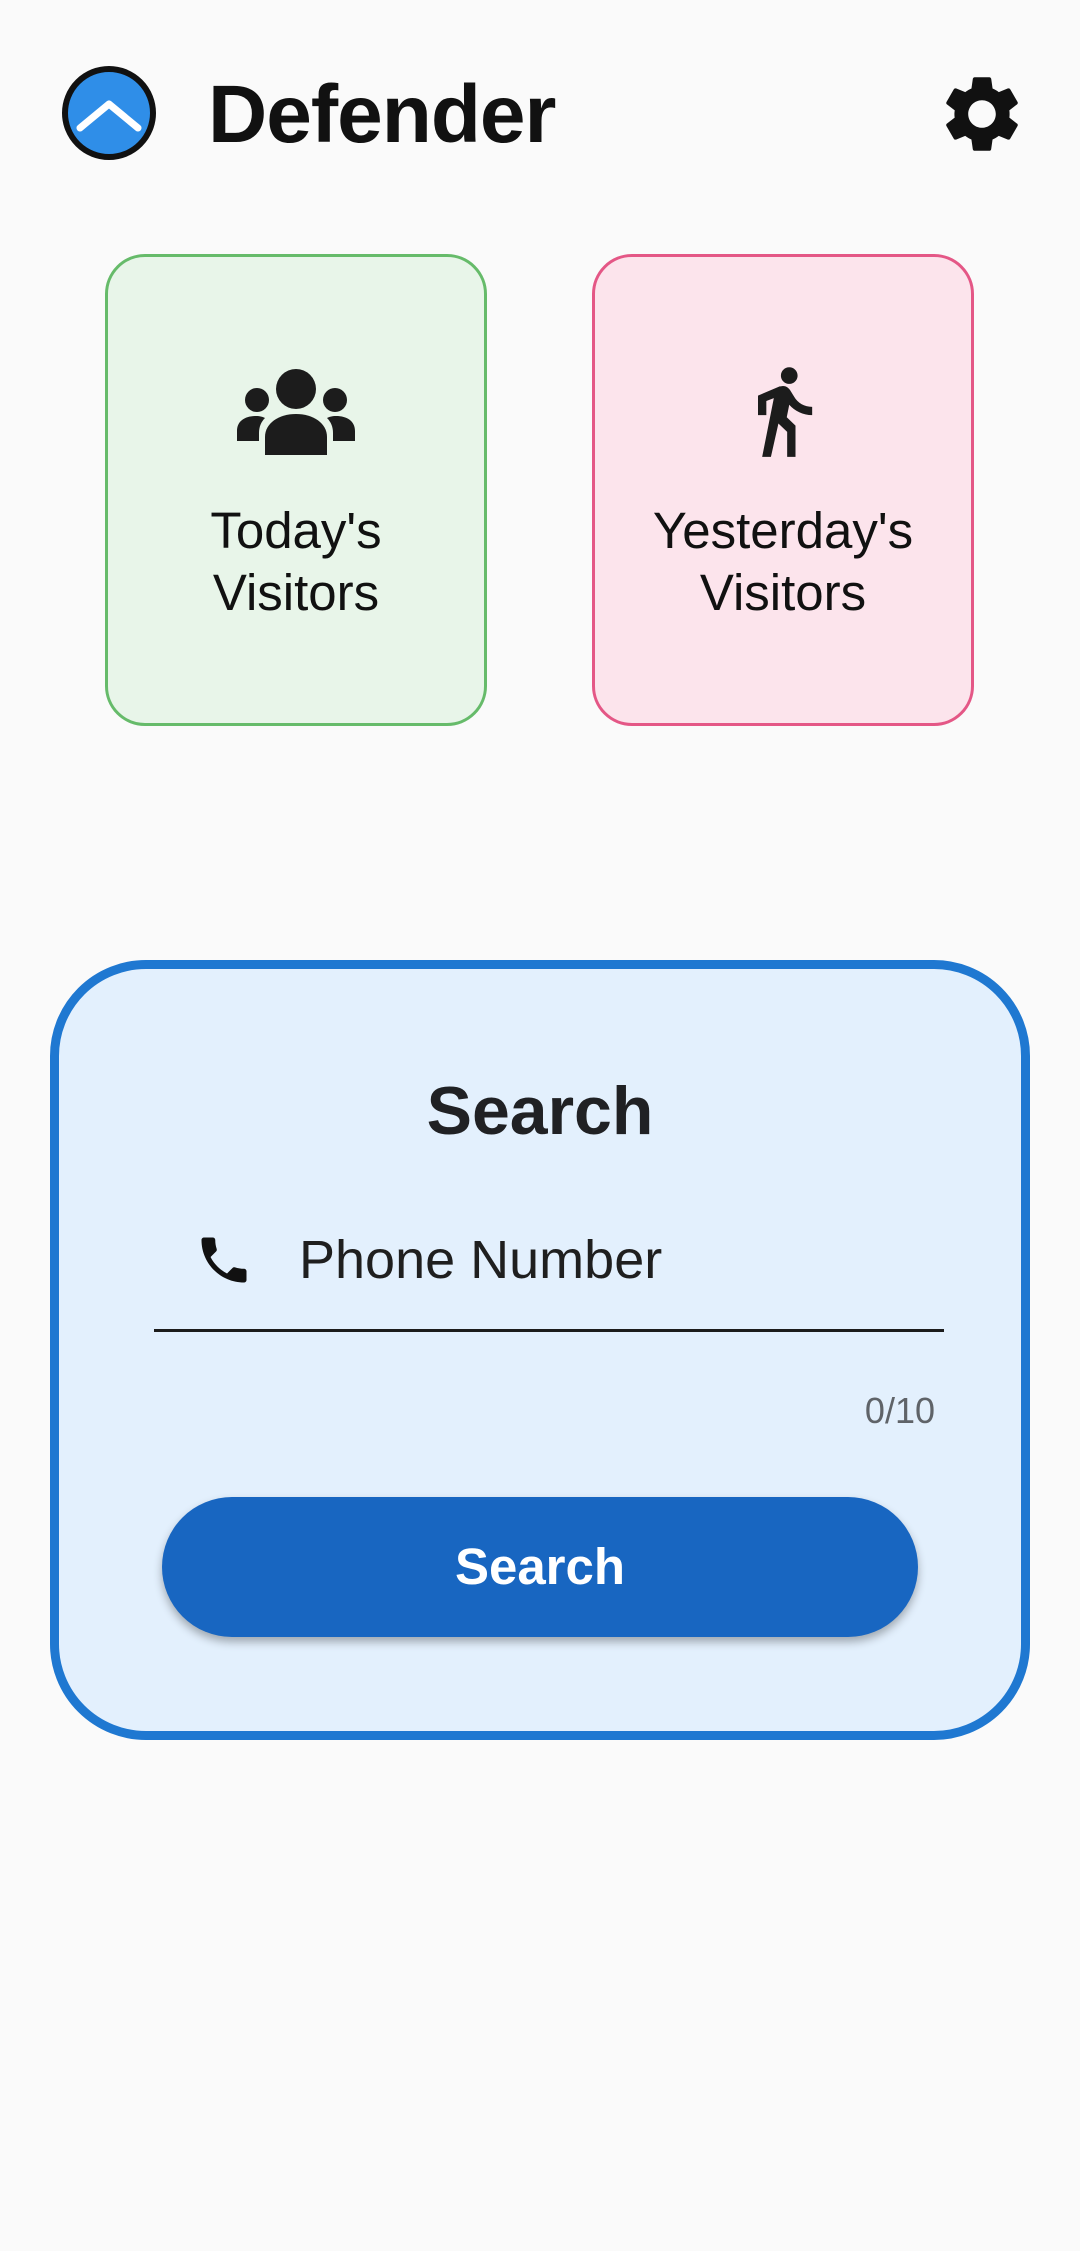  What do you see at coordinates (609, 1260) in the screenshot?
I see `phone-number-input` at bounding box center [609, 1260].